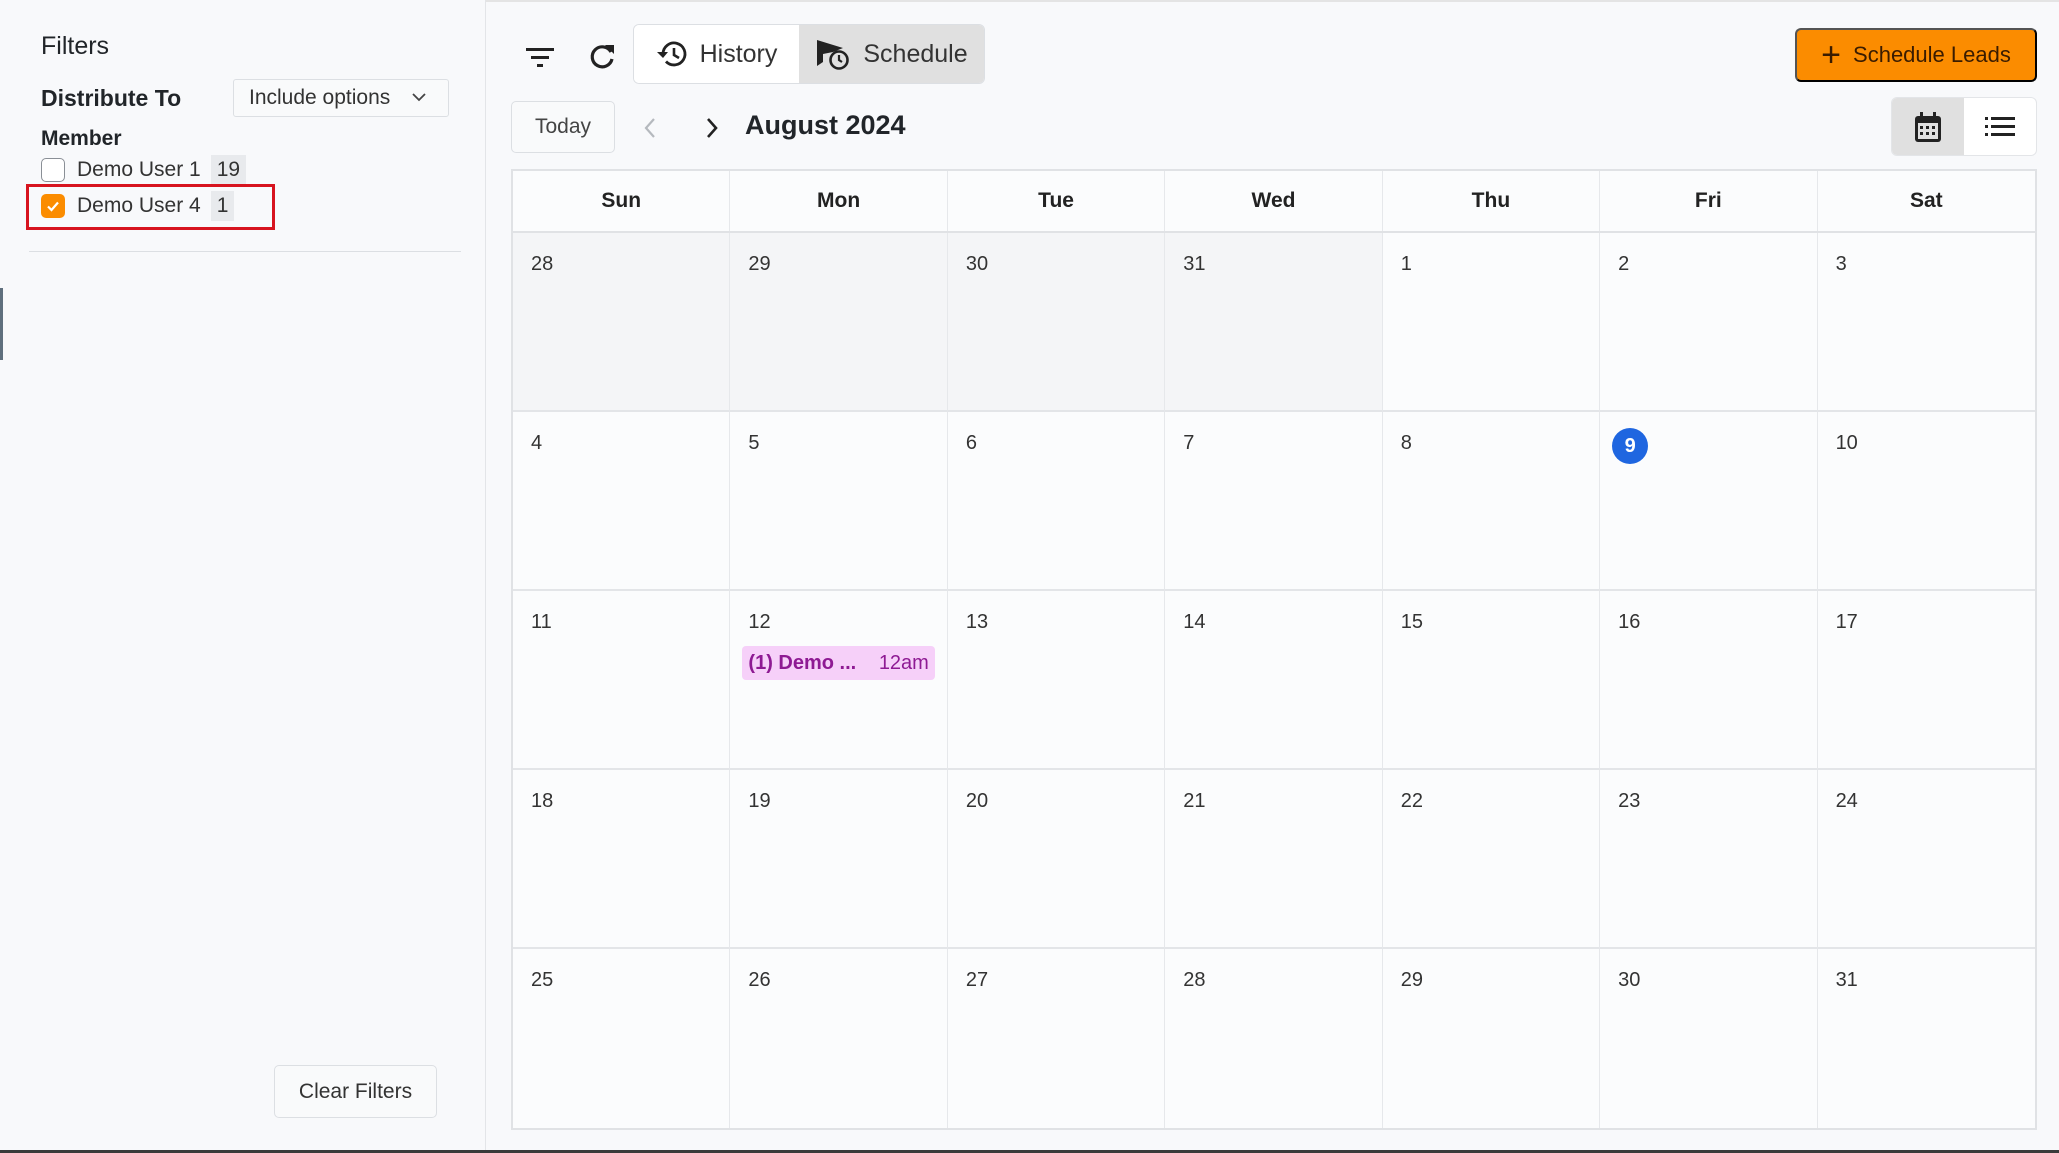 The height and width of the screenshot is (1153, 2059). What do you see at coordinates (839, 859) in the screenshot?
I see `calendar-day-cell: 19` at bounding box center [839, 859].